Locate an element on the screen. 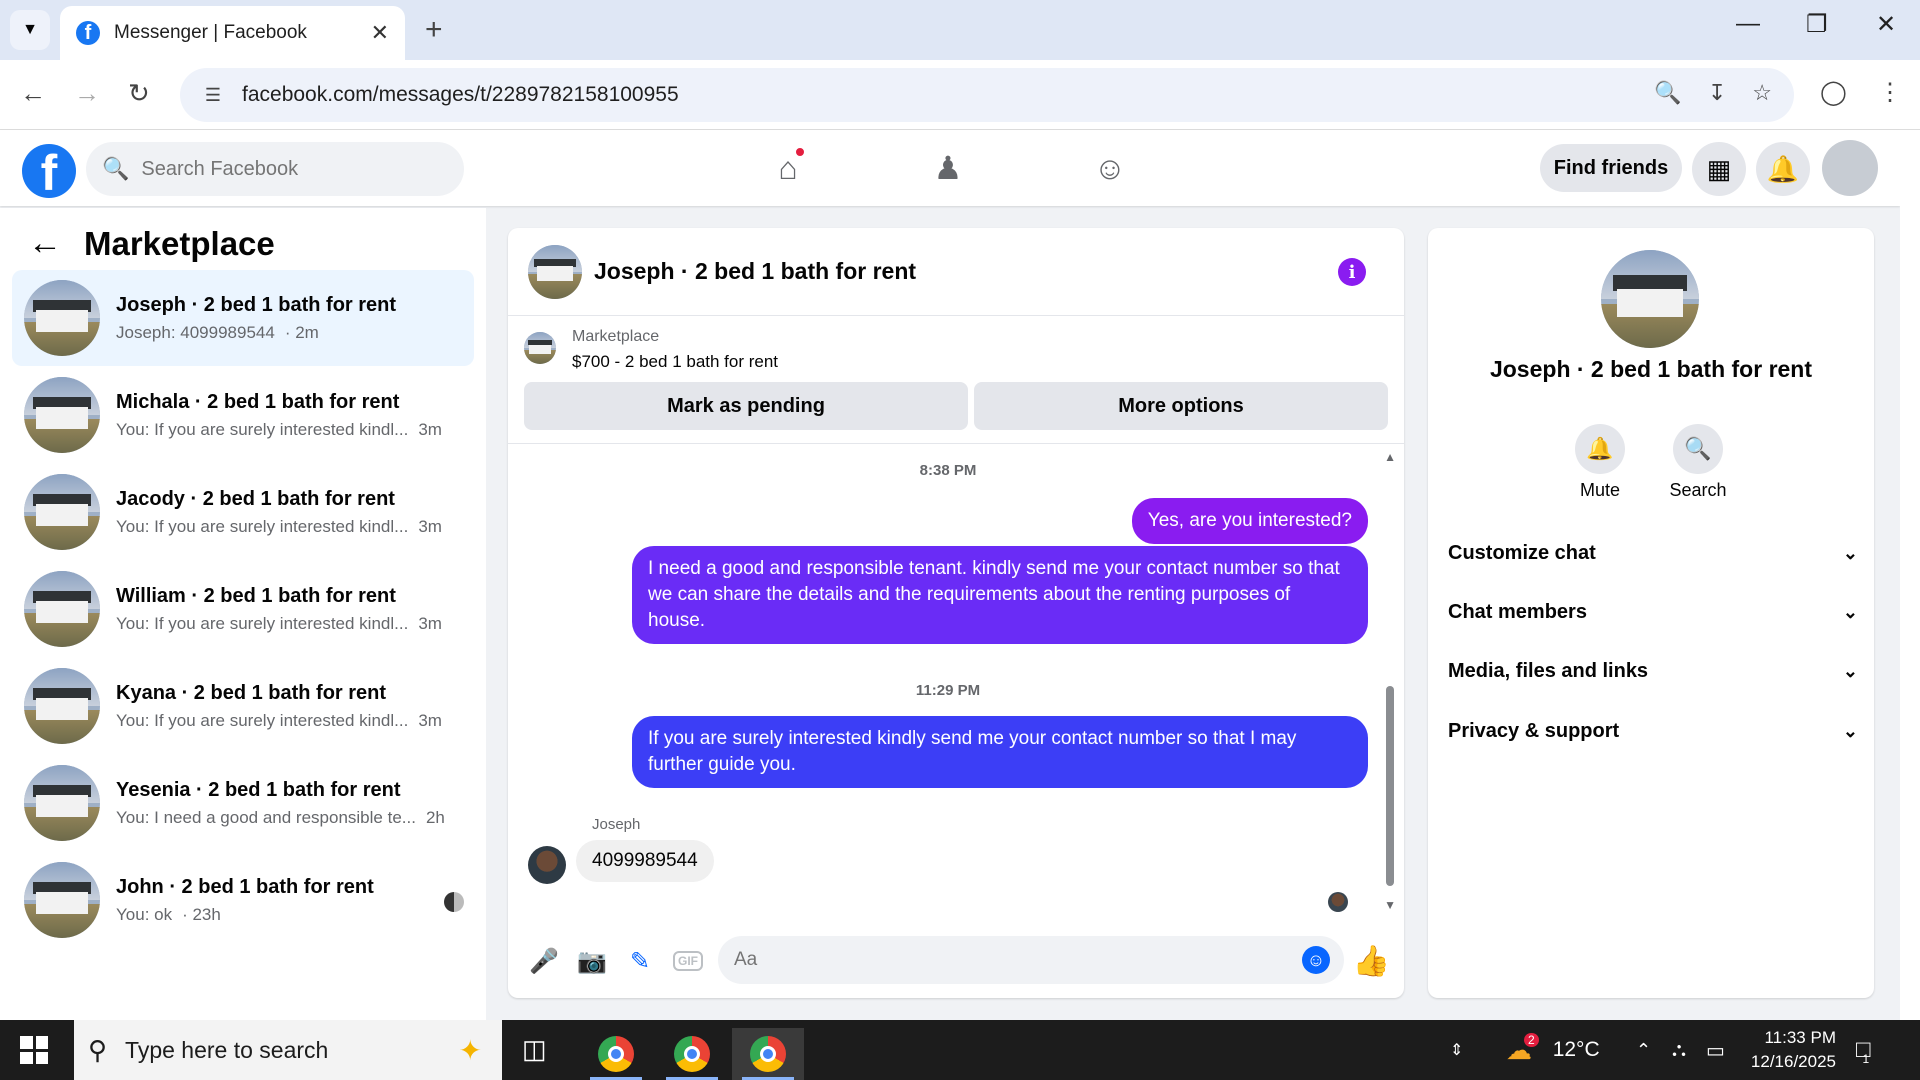  minimize-button: — is located at coordinates (1748, 24).